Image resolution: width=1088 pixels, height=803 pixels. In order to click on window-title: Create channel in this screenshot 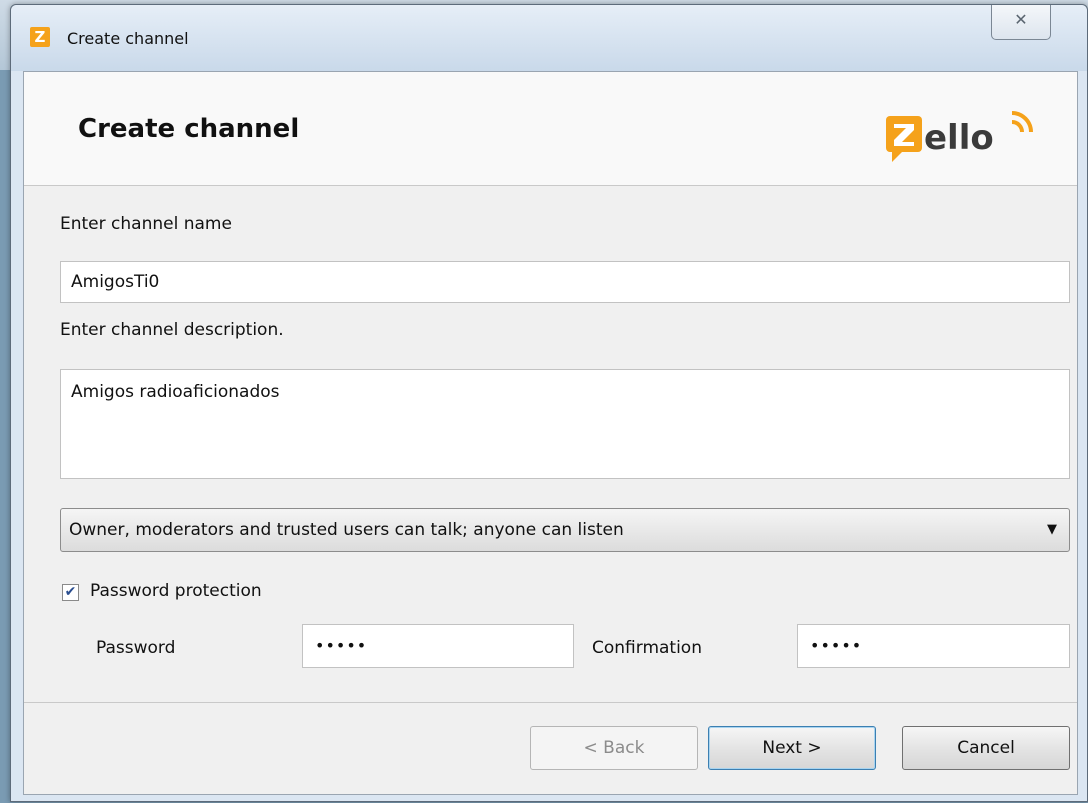, I will do `click(128, 38)`.